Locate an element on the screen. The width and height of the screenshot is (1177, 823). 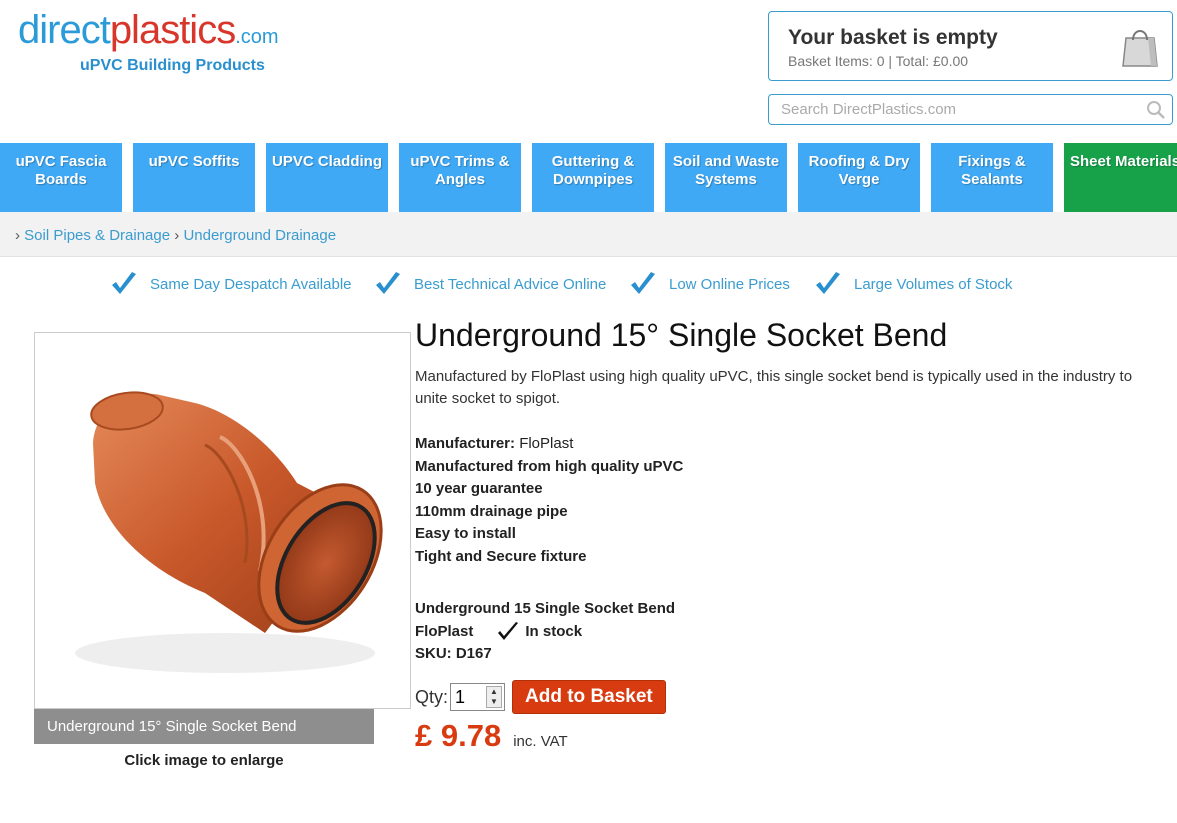
basket-totals: Basket Items: 0 | Total: £0.00 is located at coordinates (878, 61).